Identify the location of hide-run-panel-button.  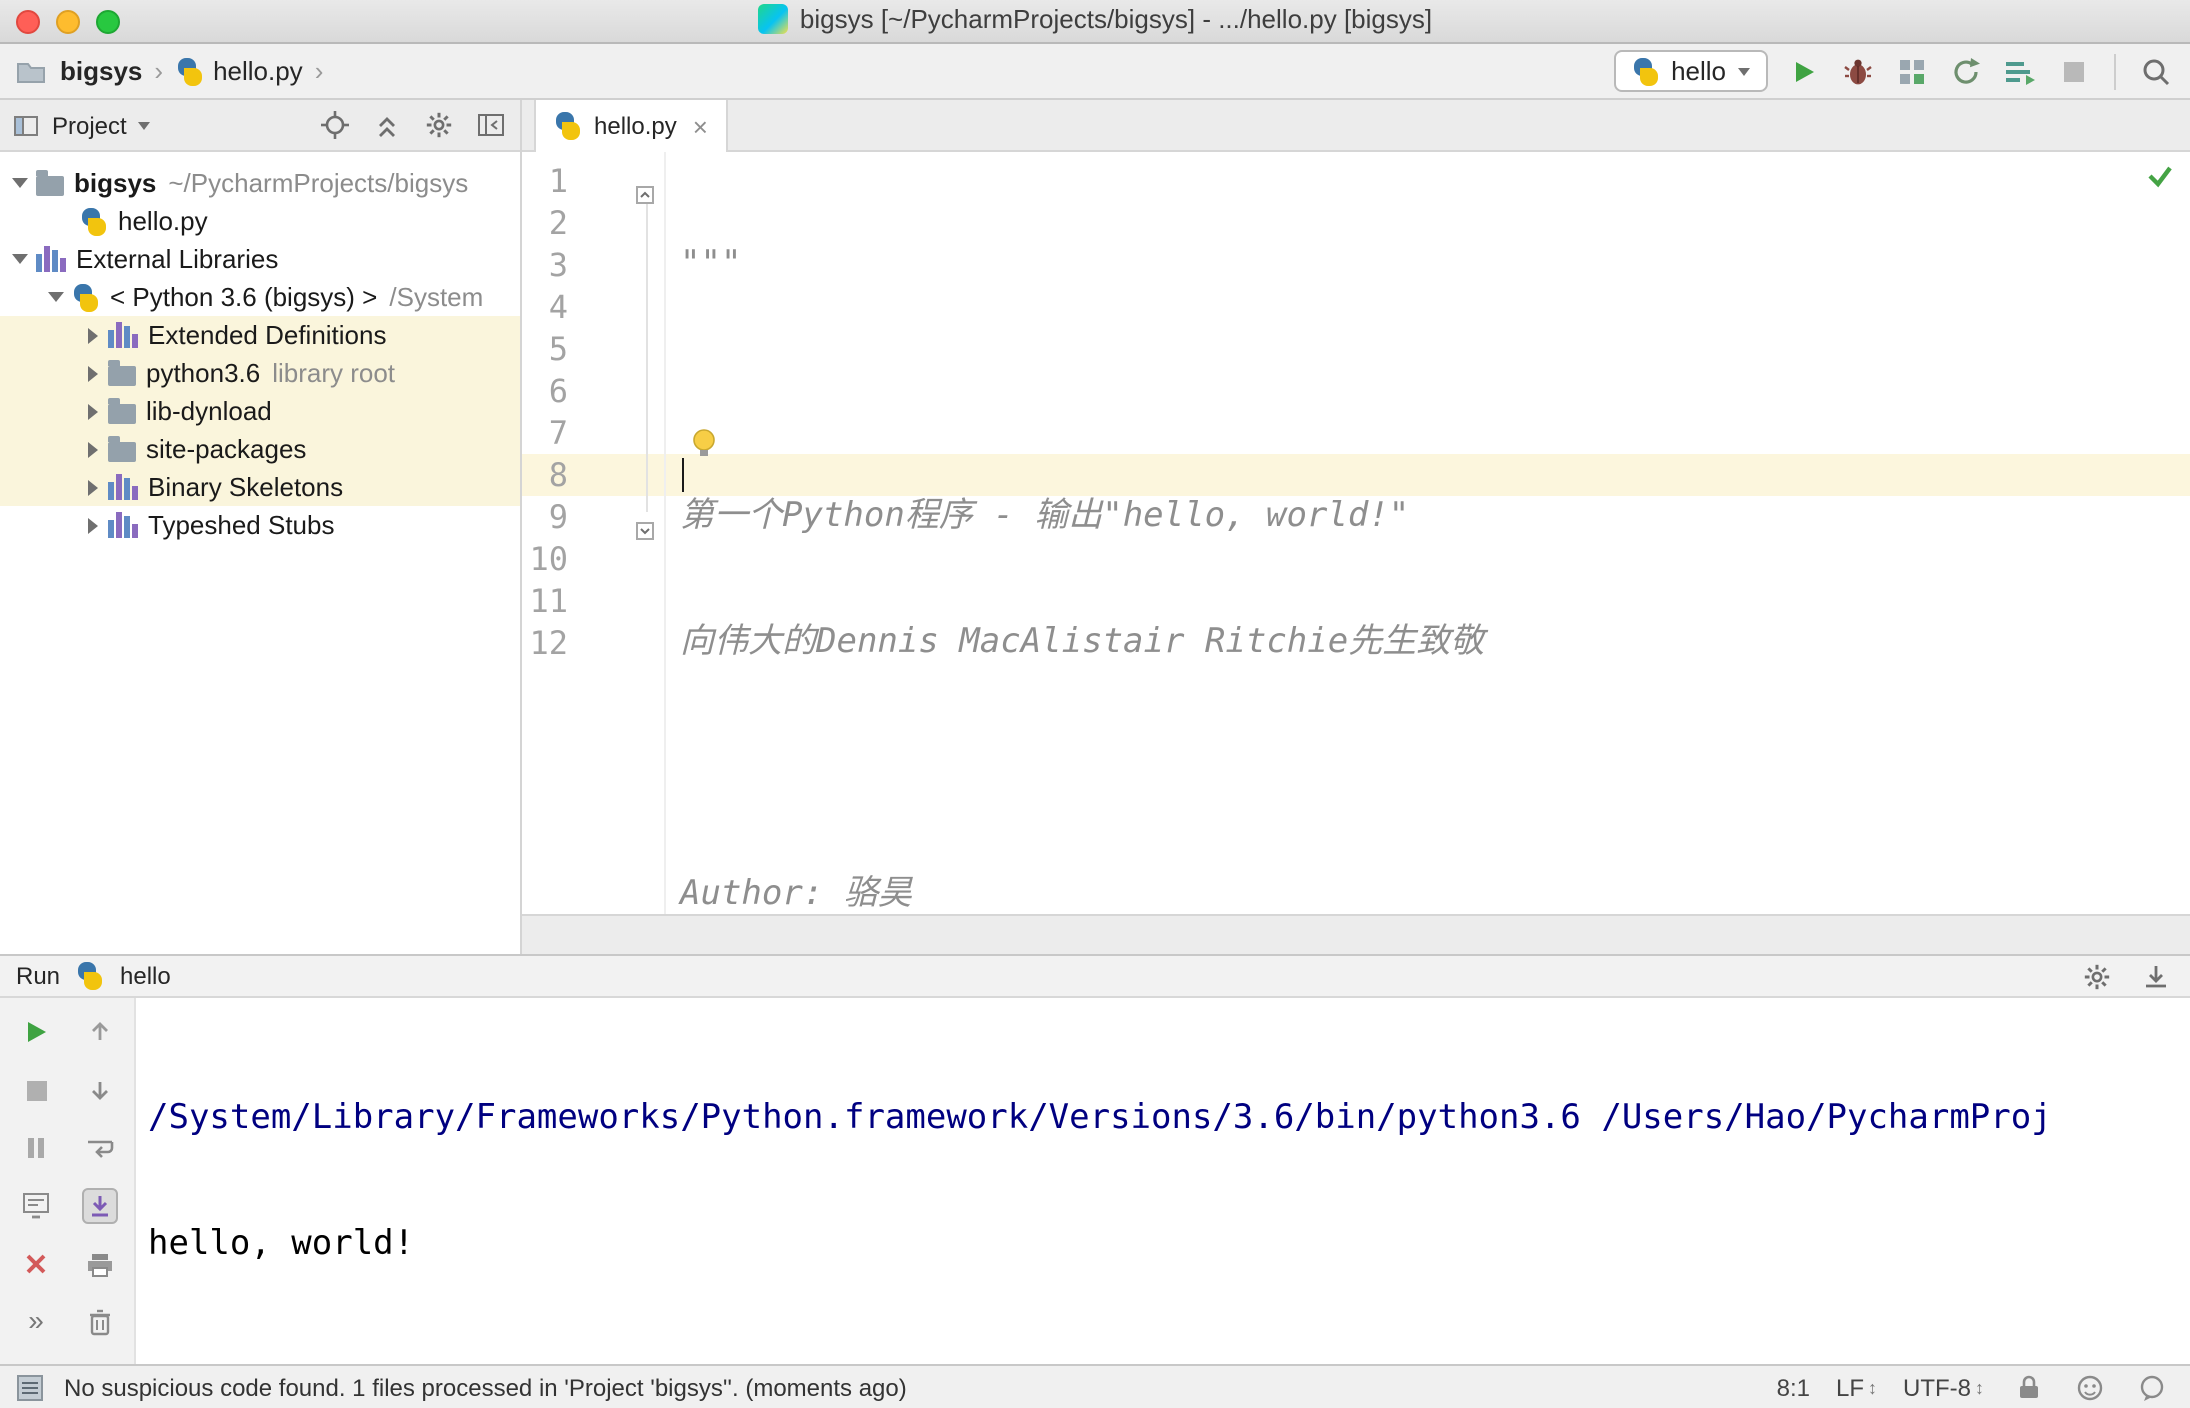
(2156, 976).